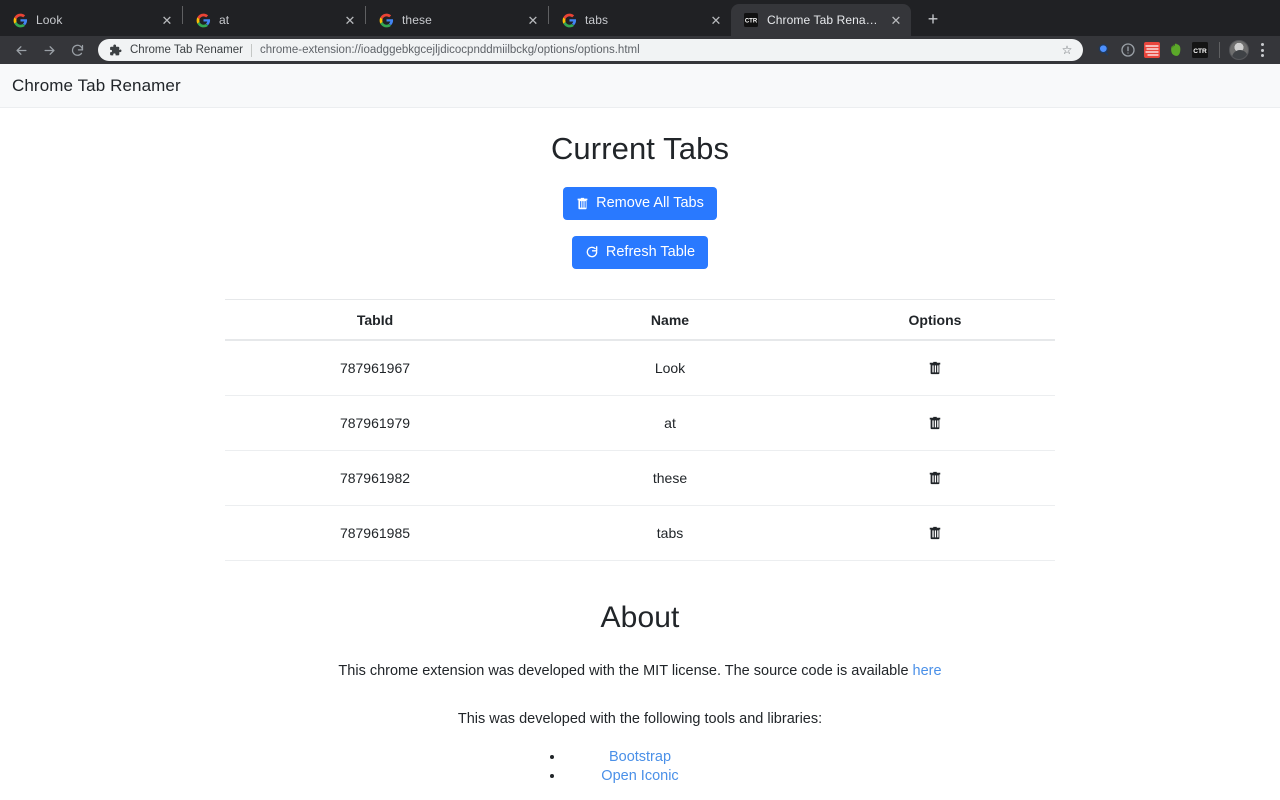 Image resolution: width=1280 pixels, height=800 pixels. Describe the element at coordinates (21, 50) in the screenshot. I see `back-arrow-icon` at that location.